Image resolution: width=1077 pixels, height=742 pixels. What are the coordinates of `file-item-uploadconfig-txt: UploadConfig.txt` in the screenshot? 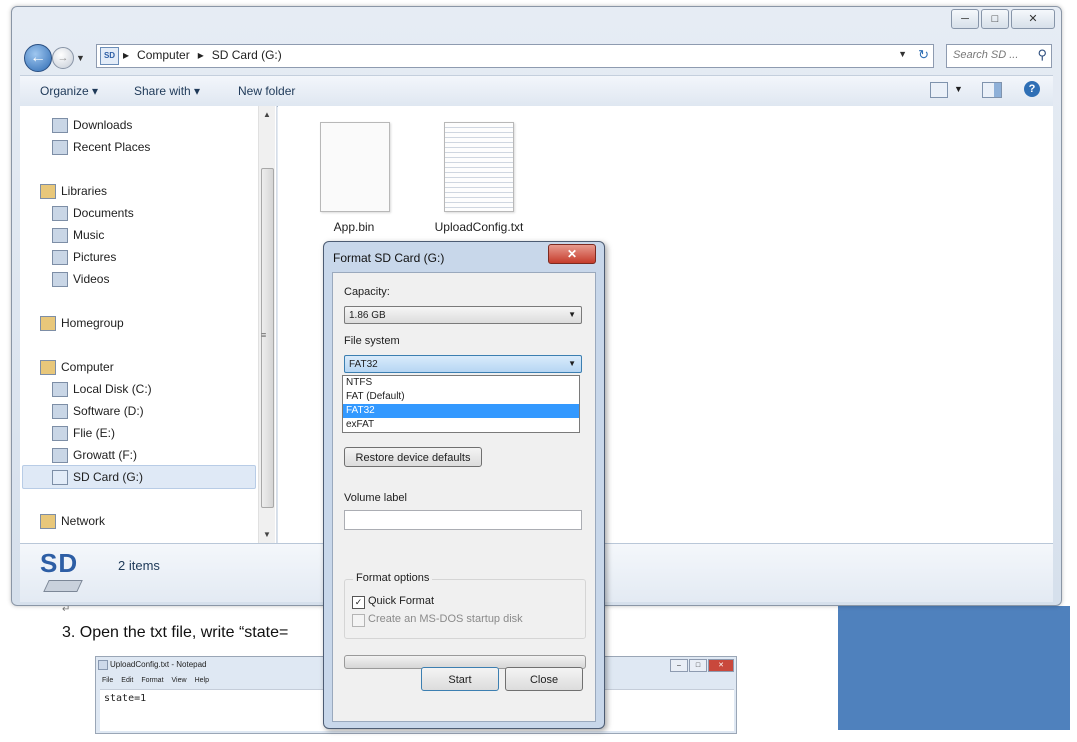 It's located at (479, 178).